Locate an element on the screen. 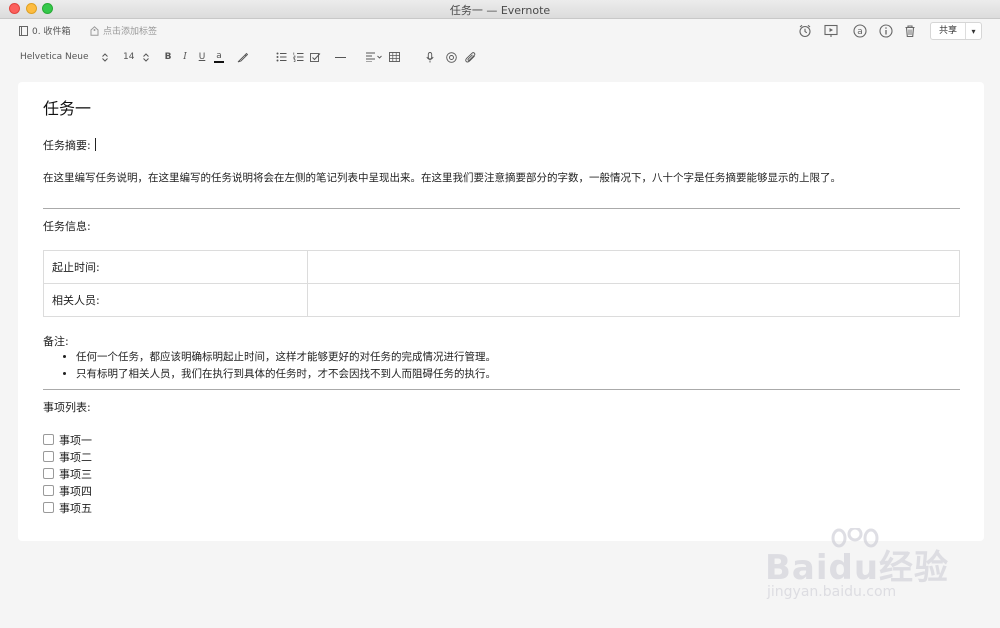 This screenshot has width=1000, height=628. share-label: 共享 is located at coordinates (948, 31).